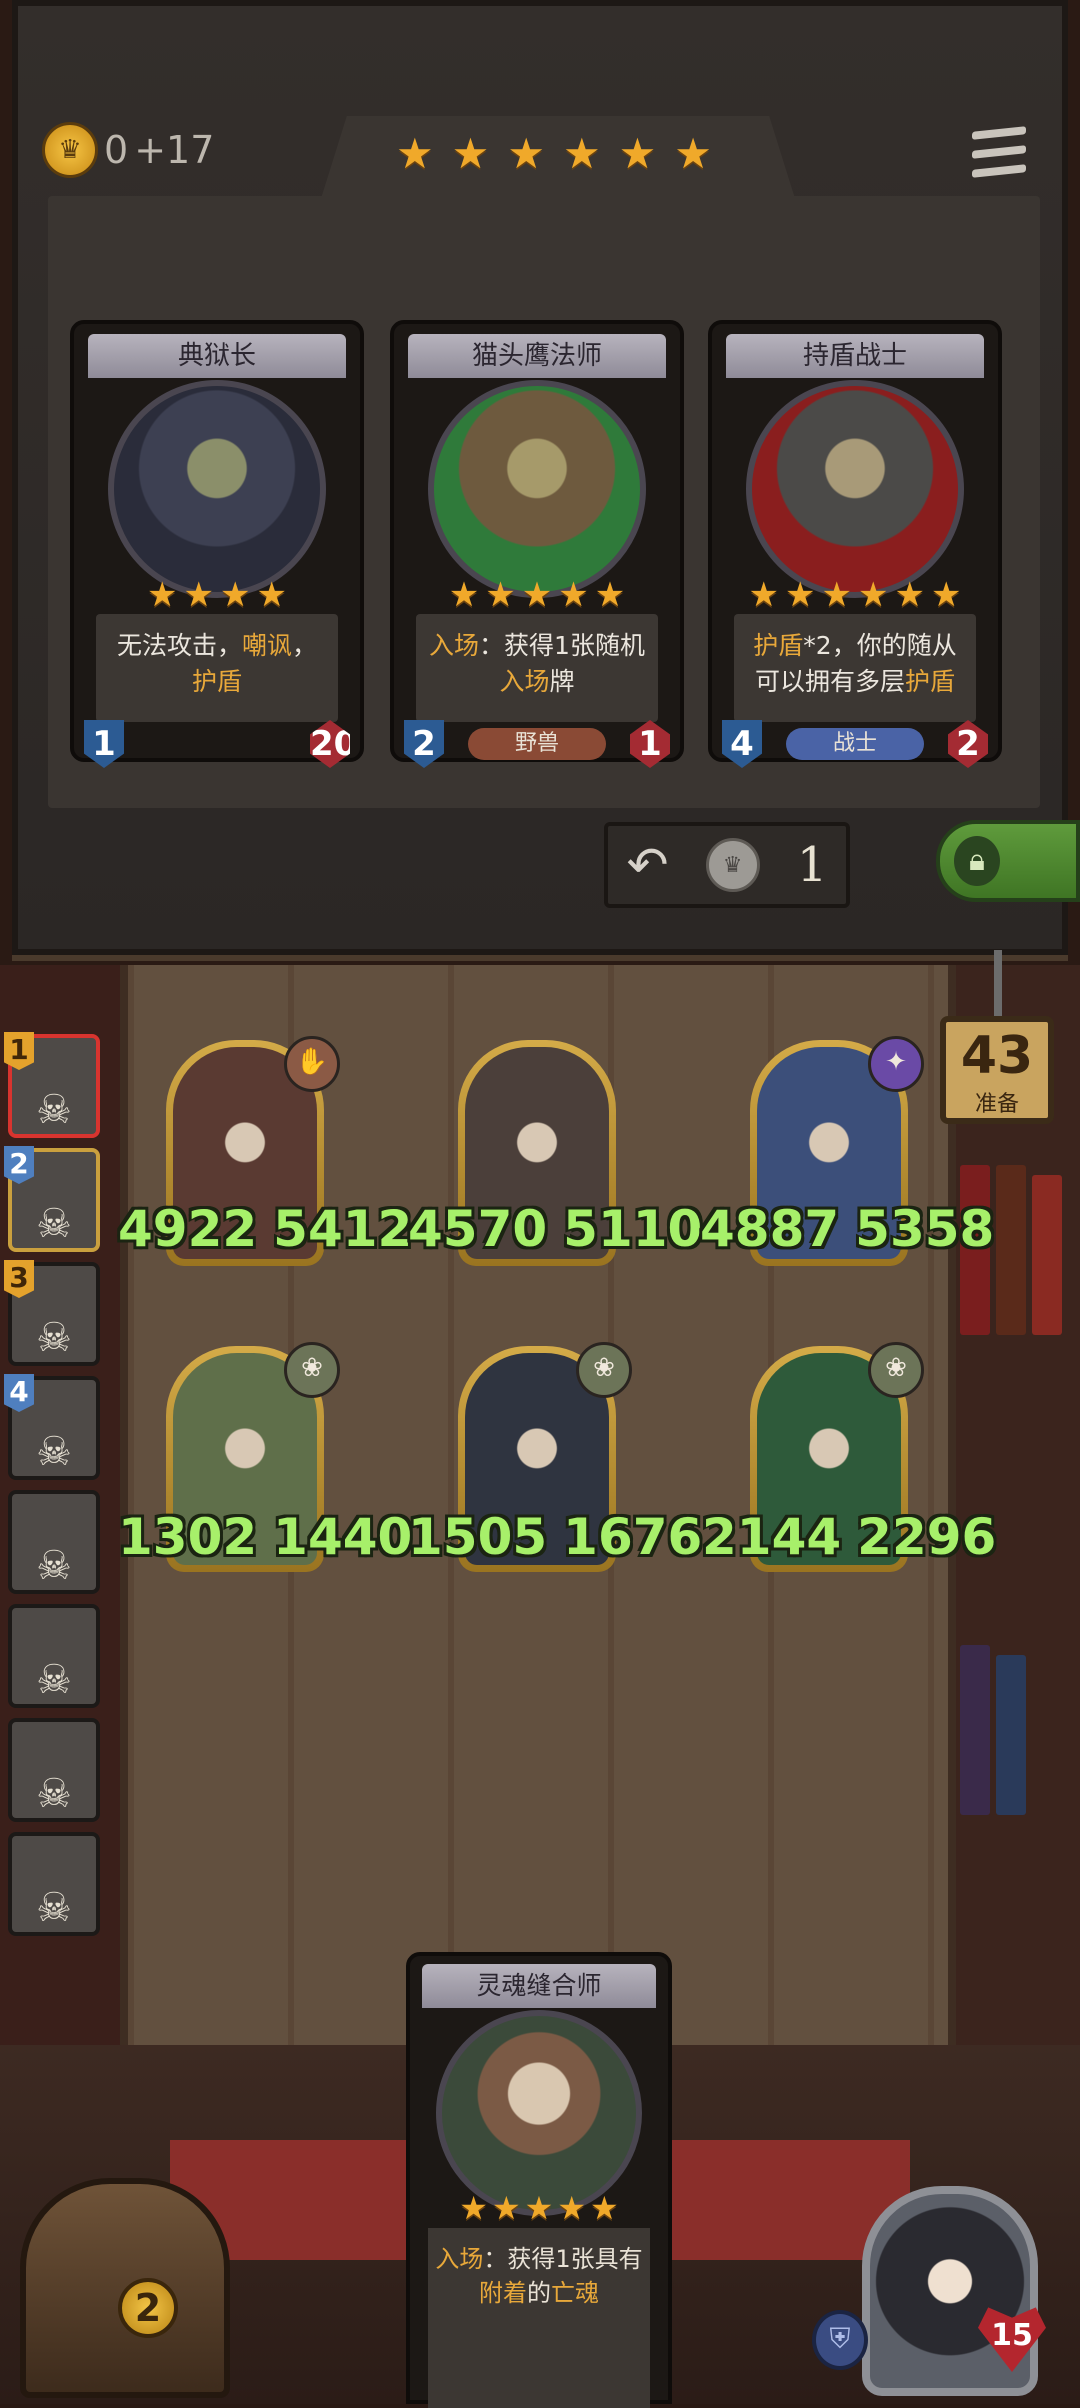  I want to click on opponent-rank: 4, so click(19, 1393).